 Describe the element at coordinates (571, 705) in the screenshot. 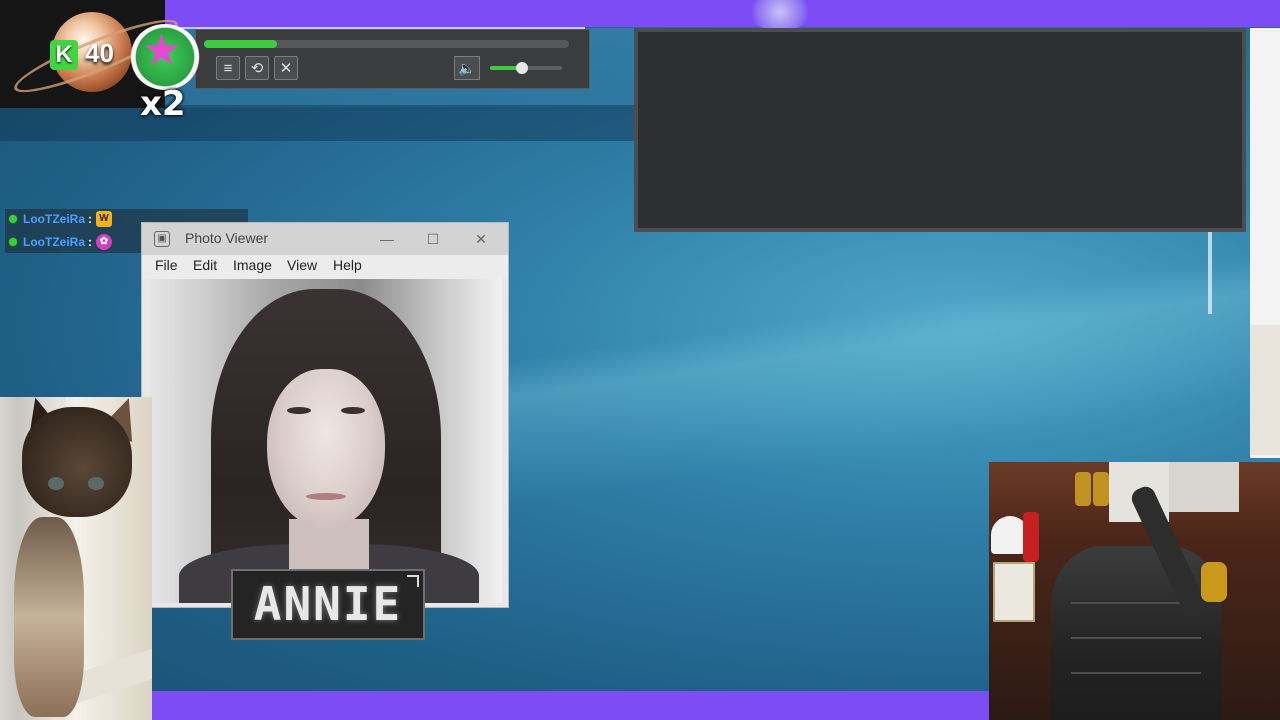

I see `bottom-accent-bar` at that location.